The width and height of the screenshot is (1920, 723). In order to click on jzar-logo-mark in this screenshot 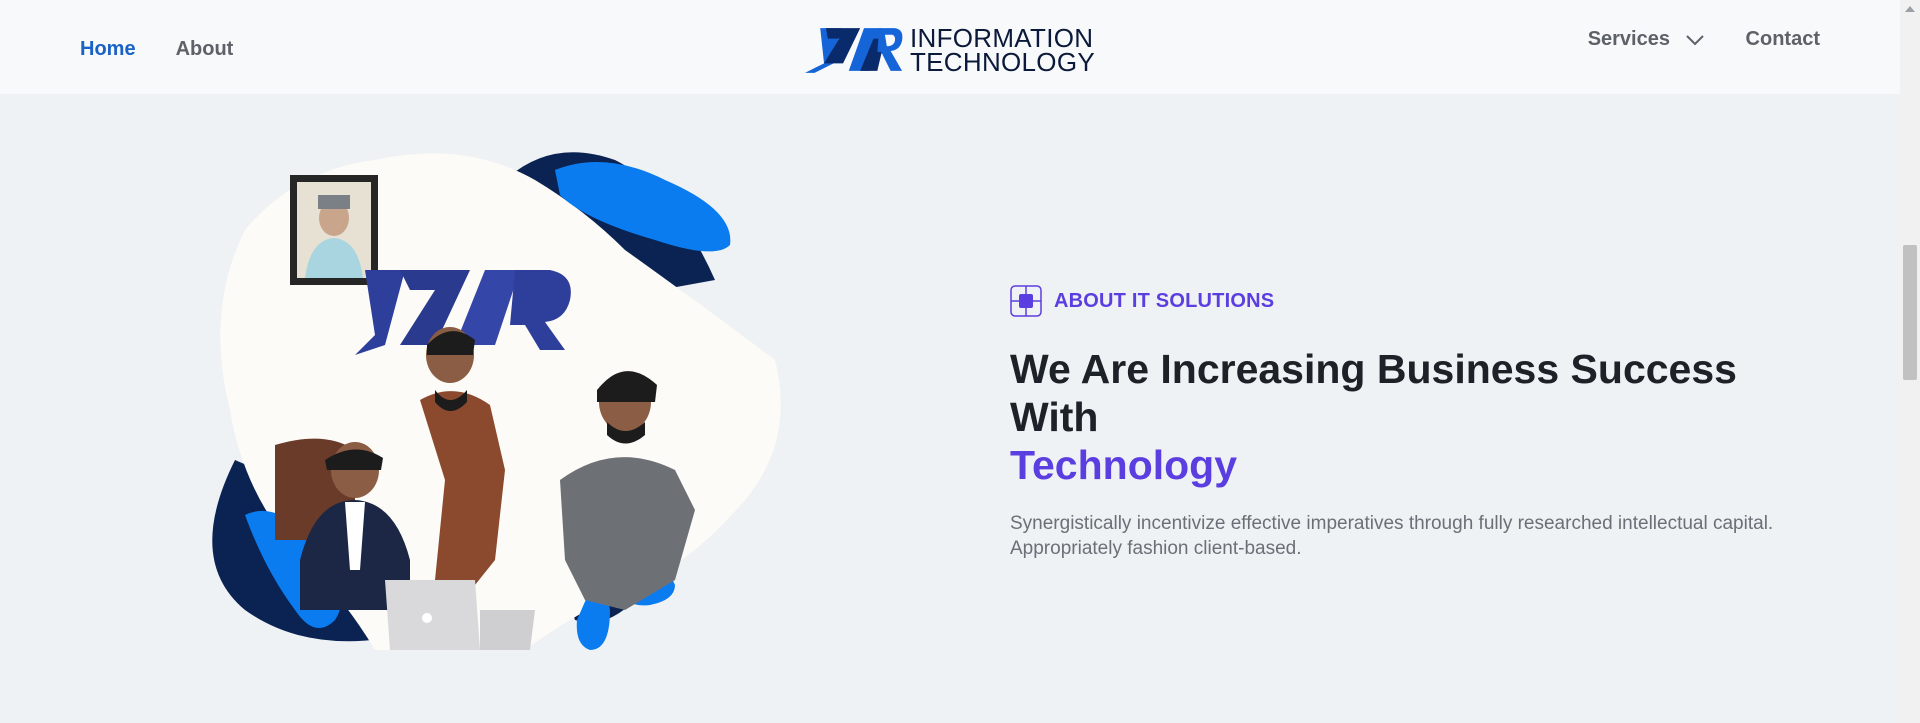, I will do `click(854, 50)`.